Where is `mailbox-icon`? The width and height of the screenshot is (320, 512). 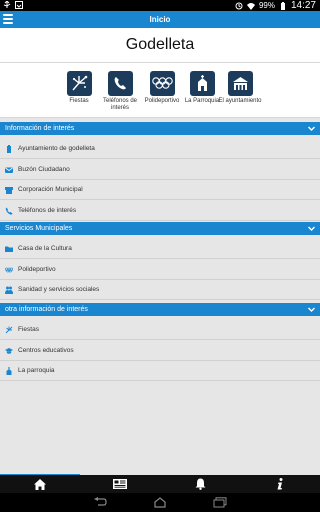 mailbox-icon is located at coordinates (9, 170).